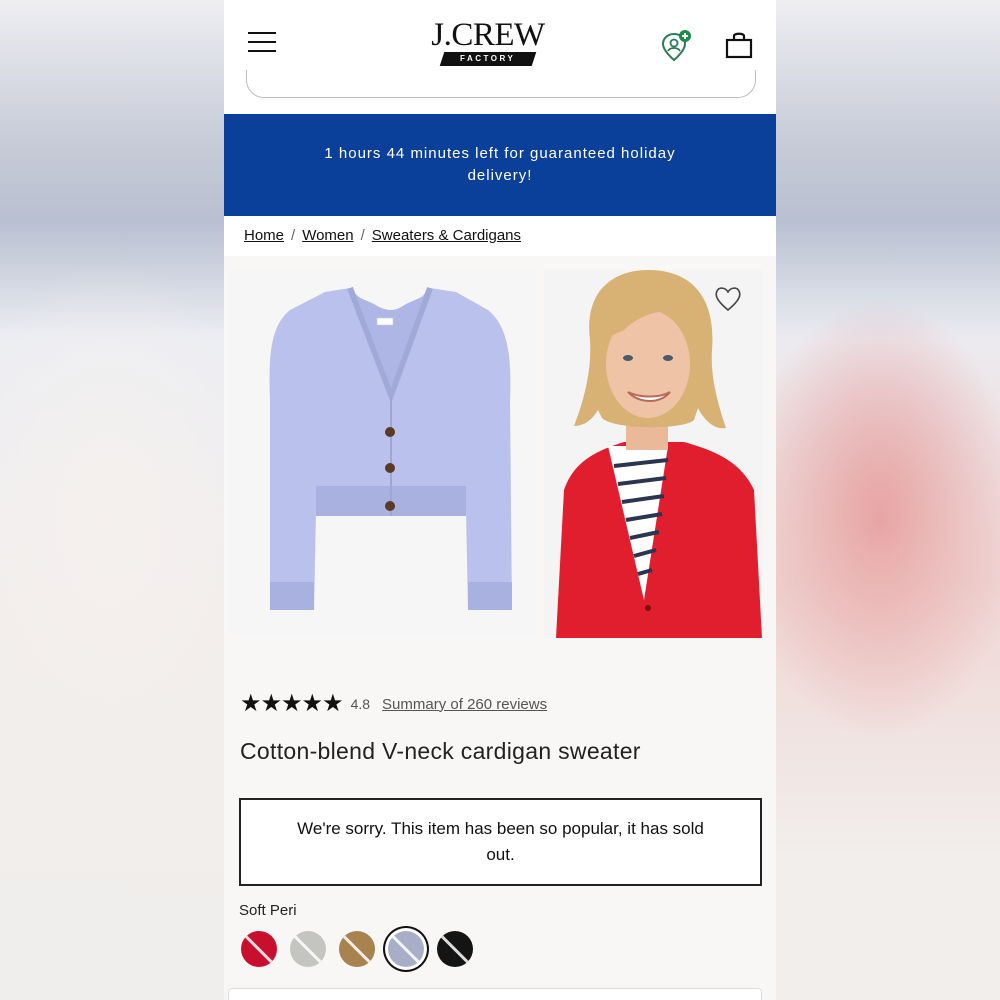 The height and width of the screenshot is (1000, 1000). Describe the element at coordinates (495, 994) in the screenshot. I see `size-selector-card` at that location.